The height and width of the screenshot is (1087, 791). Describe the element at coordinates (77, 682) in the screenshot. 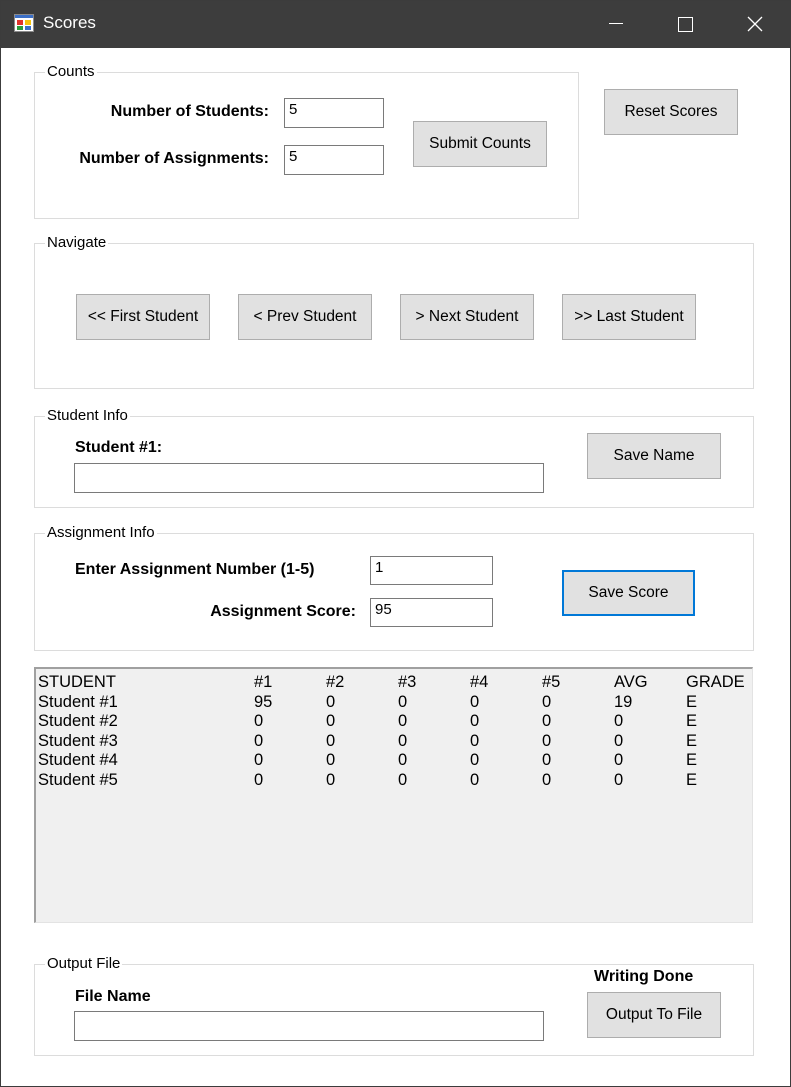

I see `header-student: STUDENT` at that location.